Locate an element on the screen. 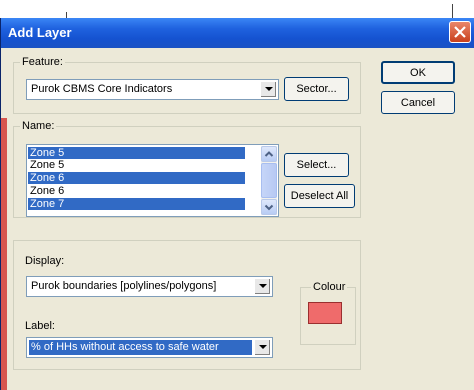 The width and height of the screenshot is (474, 390). colour-group: Colour is located at coordinates (328, 313).